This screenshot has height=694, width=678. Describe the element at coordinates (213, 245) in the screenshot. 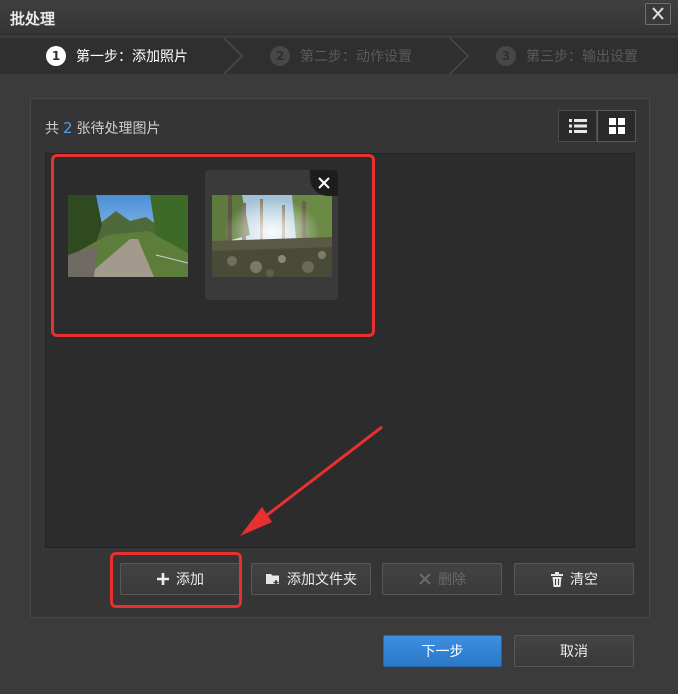

I see `thumbnails-highlight` at that location.